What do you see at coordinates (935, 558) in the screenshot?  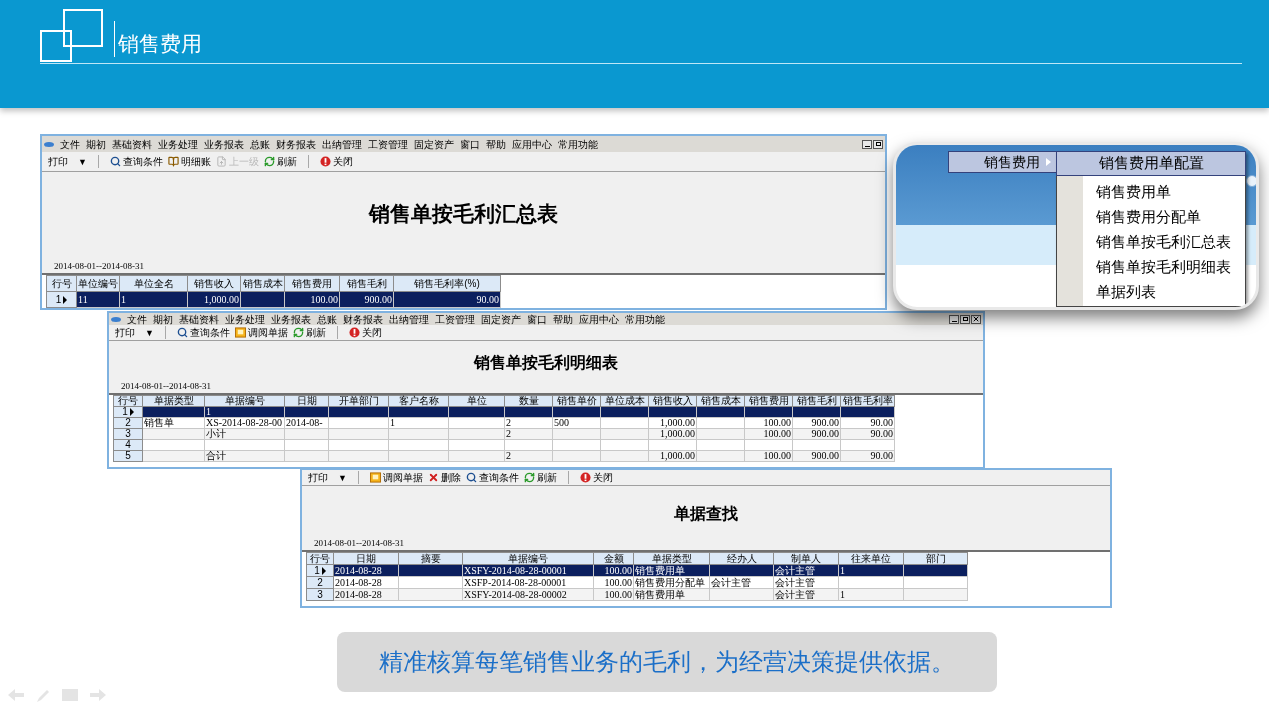 I see `column-header: 部门` at bounding box center [935, 558].